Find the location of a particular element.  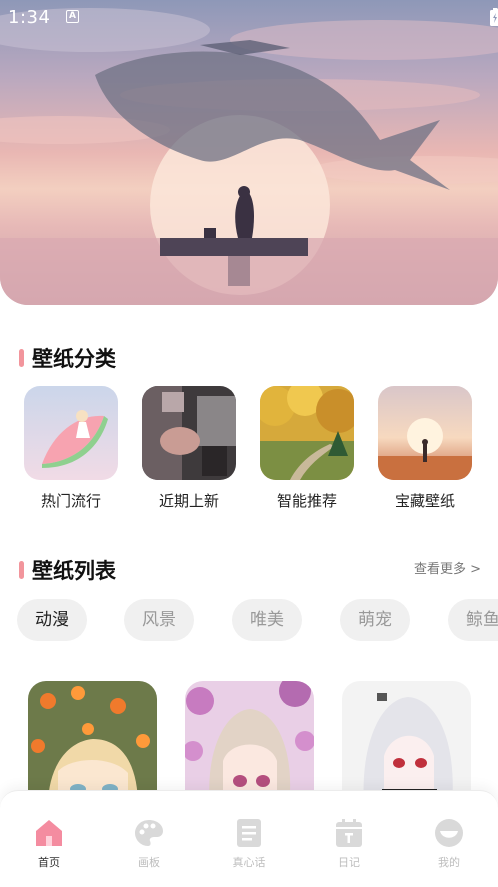

calendar-icon is located at coordinates (349, 833).